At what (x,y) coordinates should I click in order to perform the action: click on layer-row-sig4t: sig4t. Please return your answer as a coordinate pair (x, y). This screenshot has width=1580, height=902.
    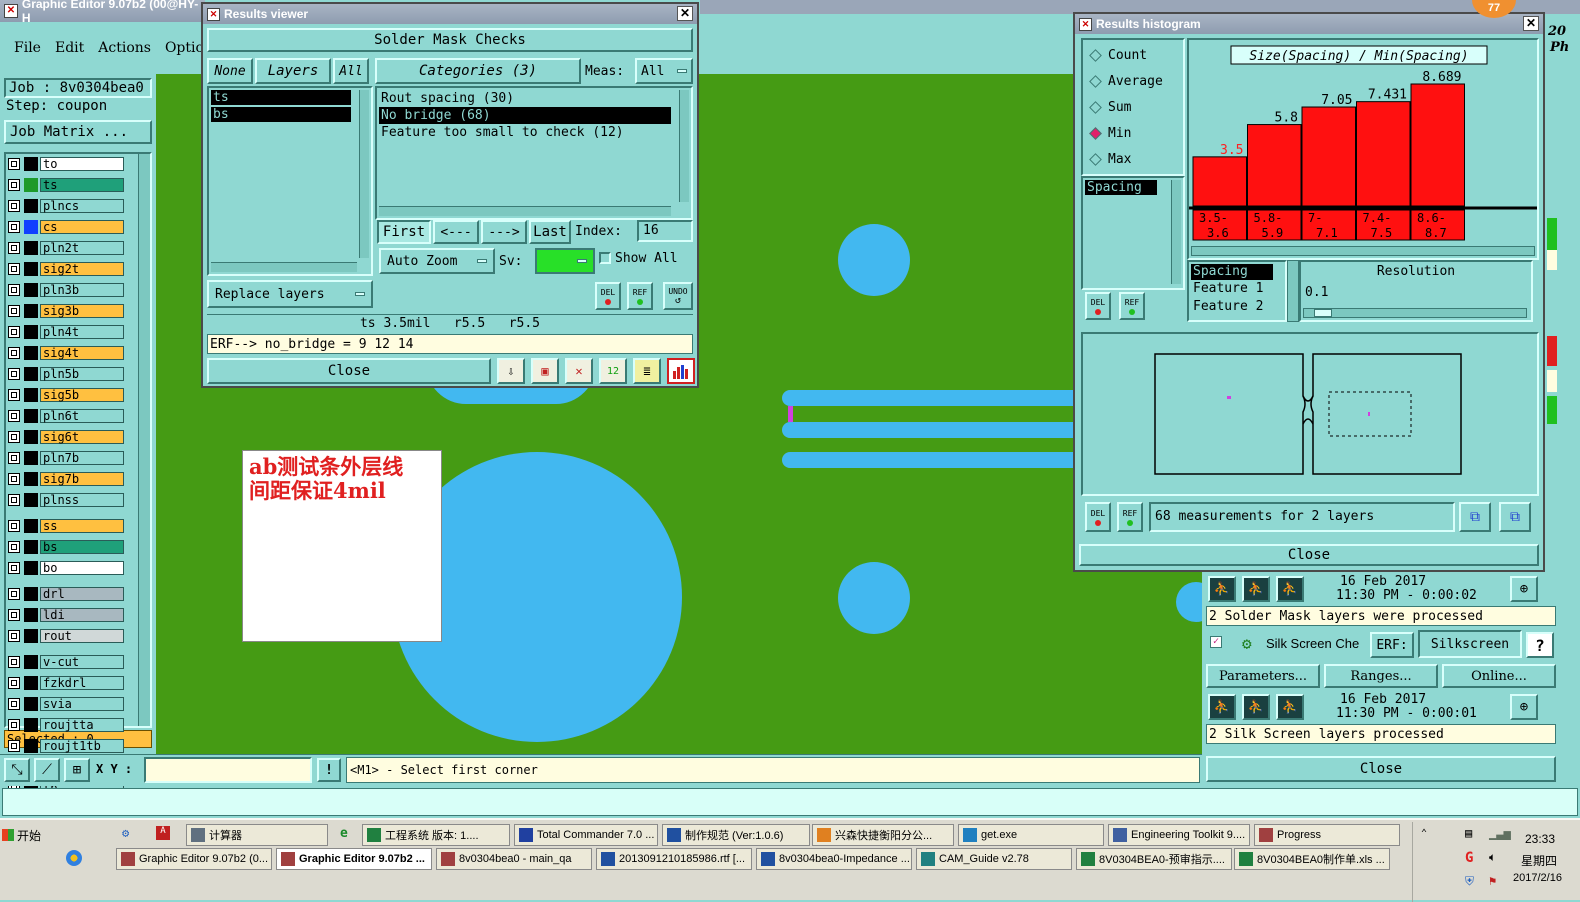
    Looking at the image, I should click on (65, 353).